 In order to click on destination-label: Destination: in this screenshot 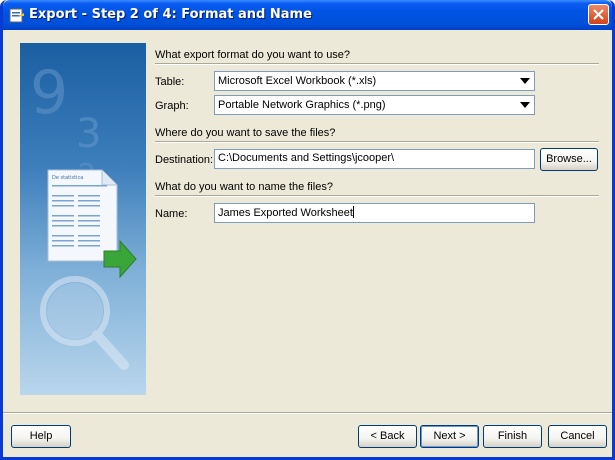, I will do `click(184, 160)`.